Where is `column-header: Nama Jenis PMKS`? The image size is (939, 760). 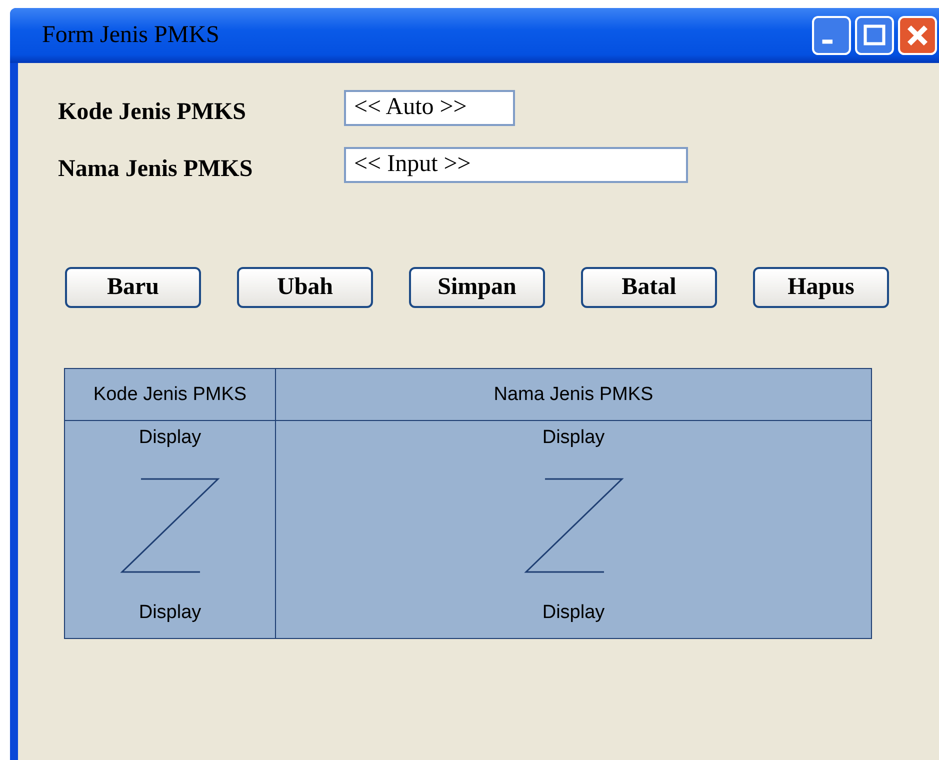
column-header: Nama Jenis PMKS is located at coordinates (573, 395).